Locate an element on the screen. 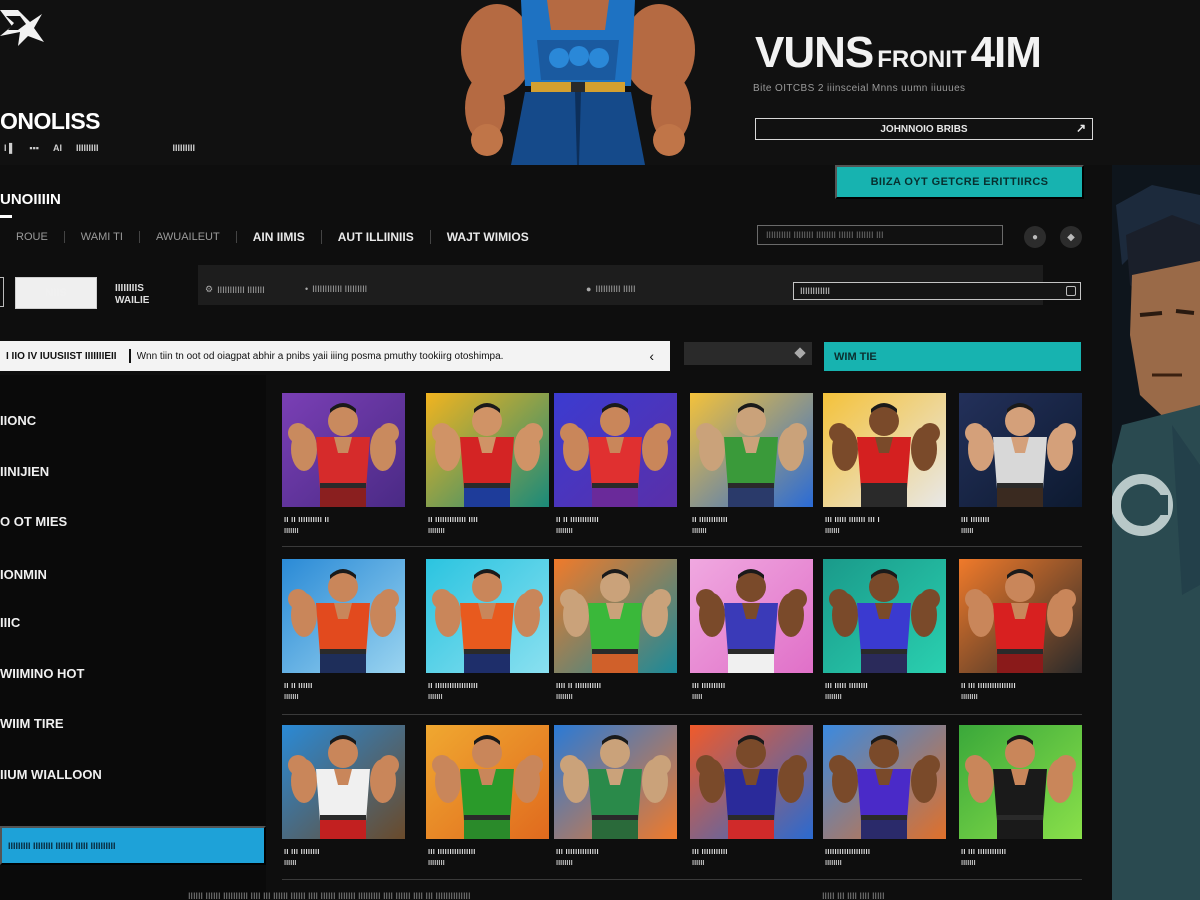 The height and width of the screenshot is (900, 1200). tab-6: WAJT WIMIOS is located at coordinates (488, 237).